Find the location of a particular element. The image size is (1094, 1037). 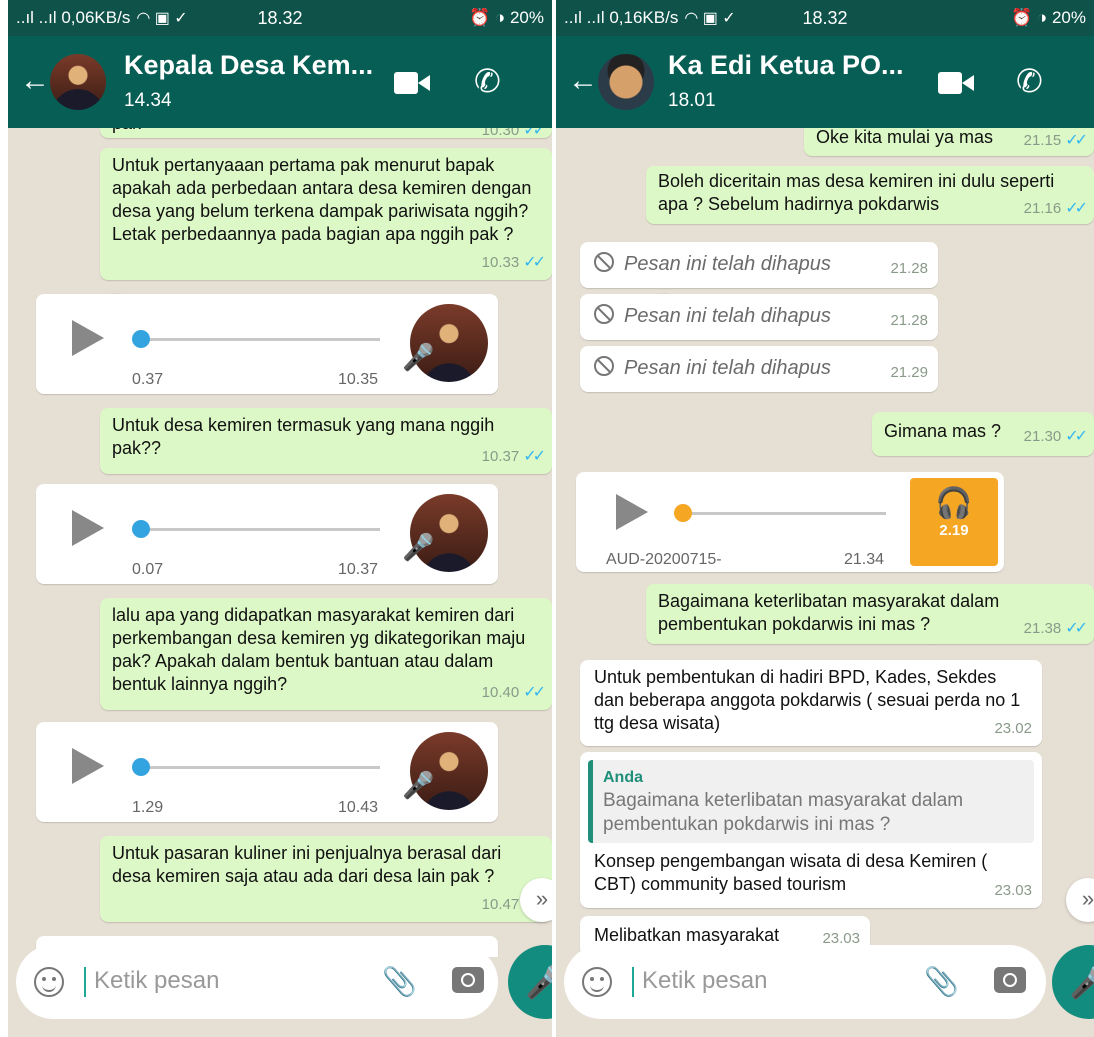

scroll-down-button: » is located at coordinates (1080, 900).